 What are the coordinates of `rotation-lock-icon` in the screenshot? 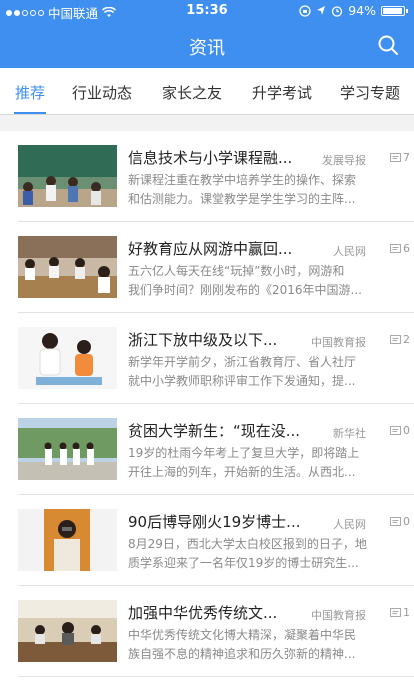 It's located at (305, 10).